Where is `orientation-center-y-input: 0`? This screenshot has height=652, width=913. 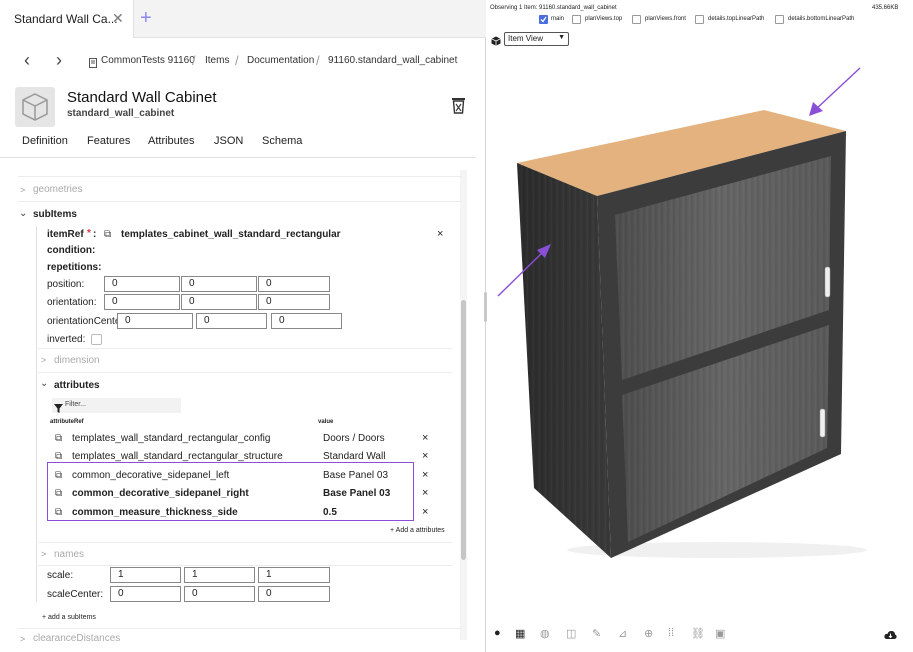 orientation-center-y-input: 0 is located at coordinates (231, 321).